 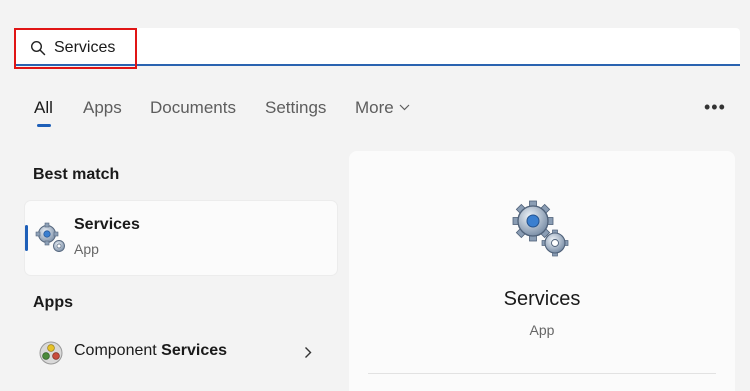 What do you see at coordinates (542, 373) in the screenshot?
I see `preview-divider` at bounding box center [542, 373].